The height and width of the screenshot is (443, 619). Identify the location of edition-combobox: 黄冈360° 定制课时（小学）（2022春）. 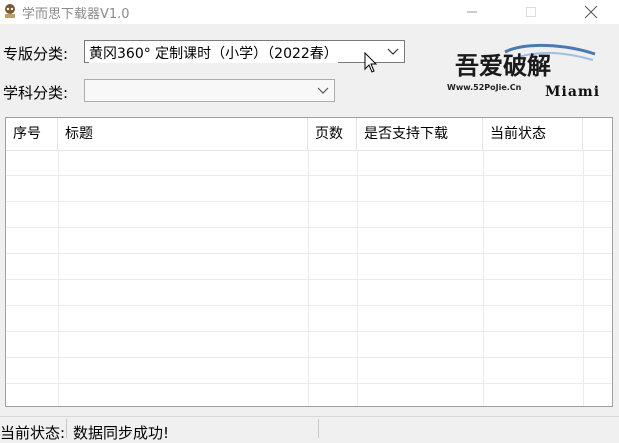
(244, 51).